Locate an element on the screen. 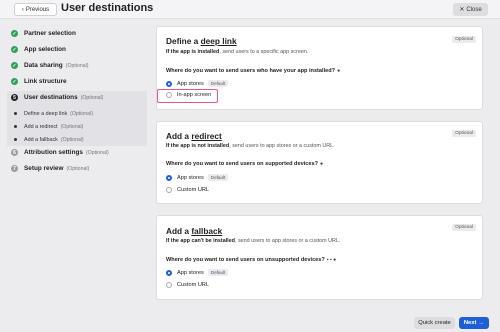  substep-label: Add a redirect is located at coordinates (41, 126).